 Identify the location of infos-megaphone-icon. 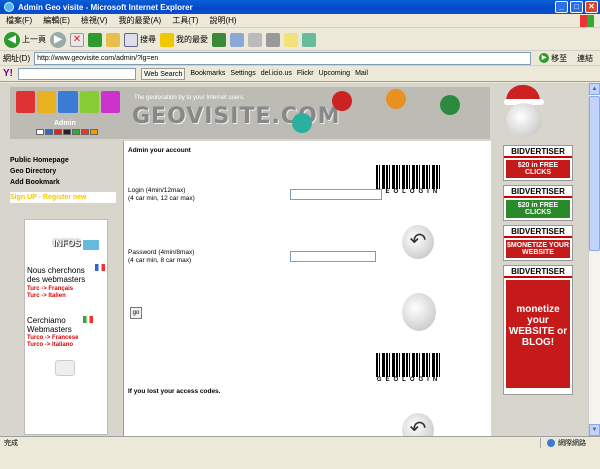
(91, 245).